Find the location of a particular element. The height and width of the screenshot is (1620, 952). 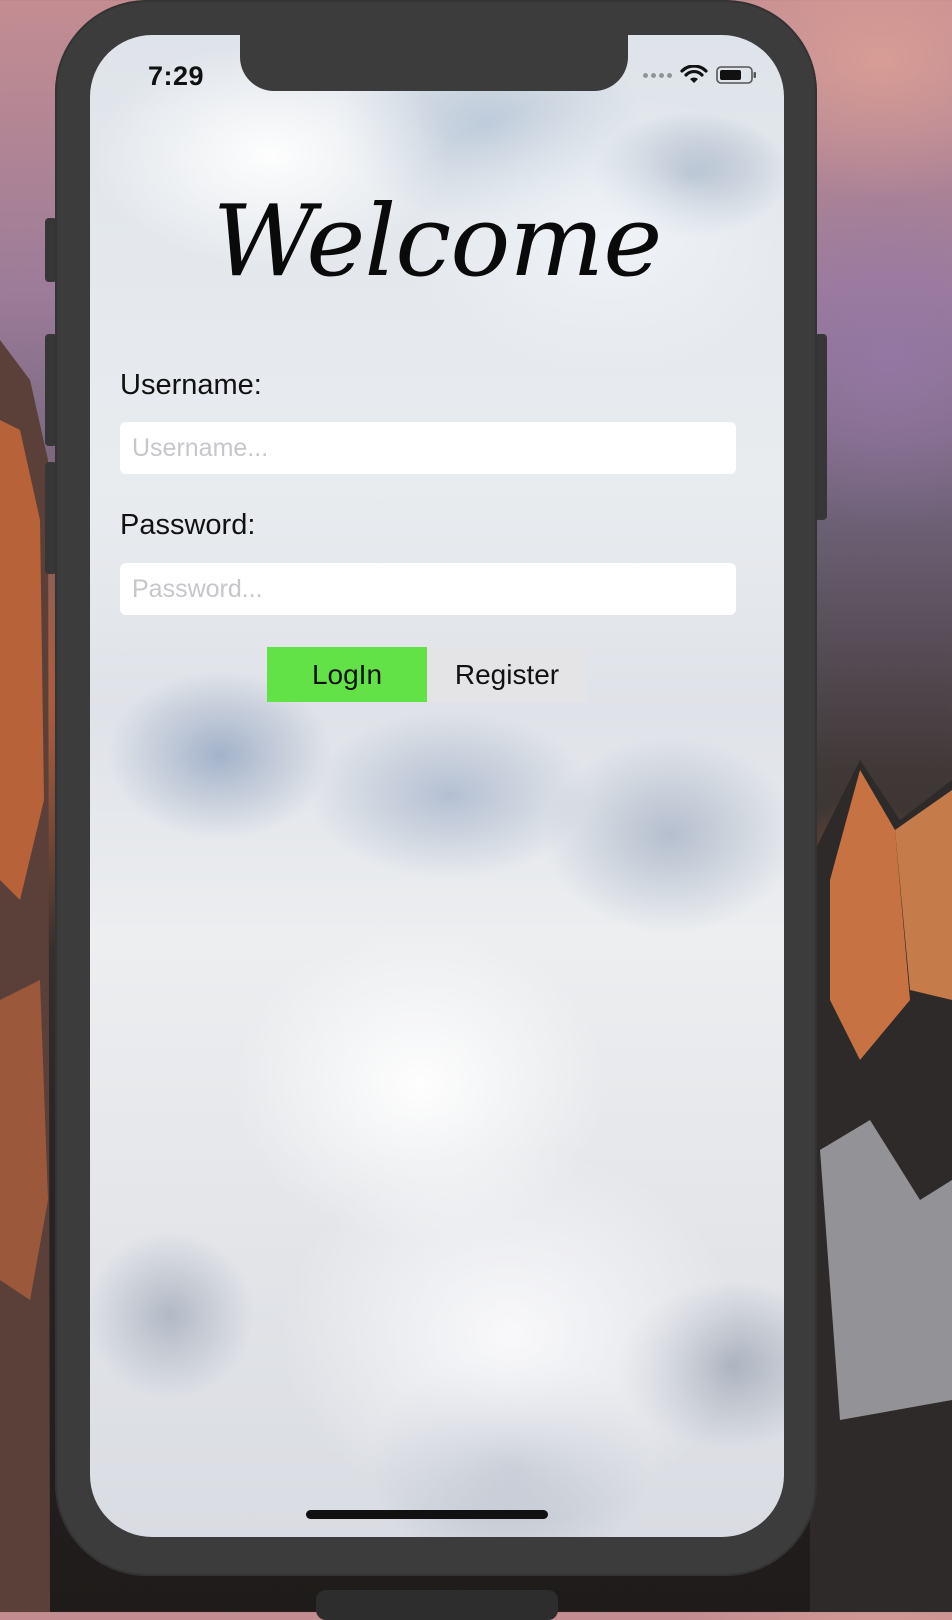

username-label: Username: is located at coordinates (191, 385).